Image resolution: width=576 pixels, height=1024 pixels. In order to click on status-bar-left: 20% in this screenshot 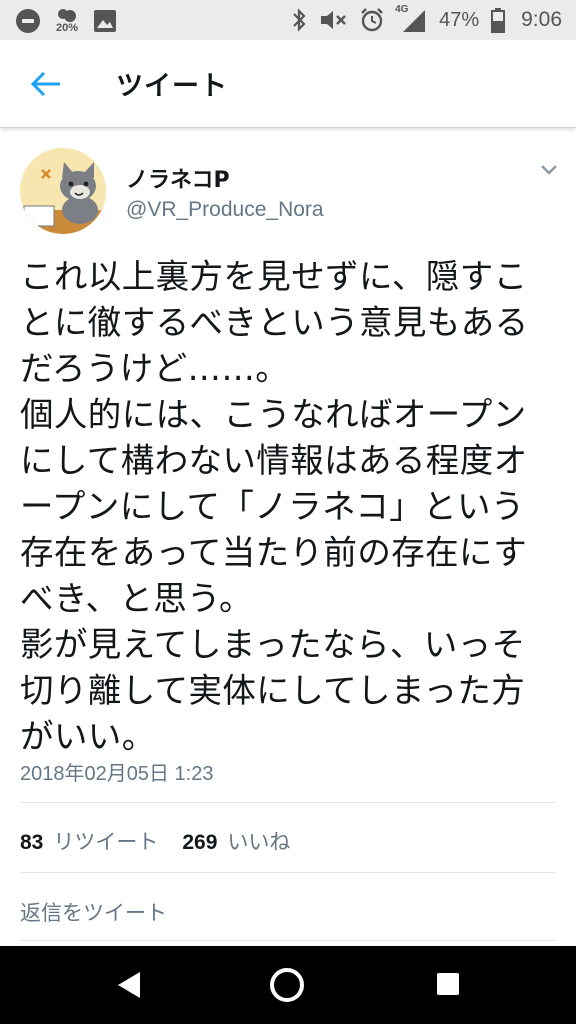, I will do `click(66, 21)`.